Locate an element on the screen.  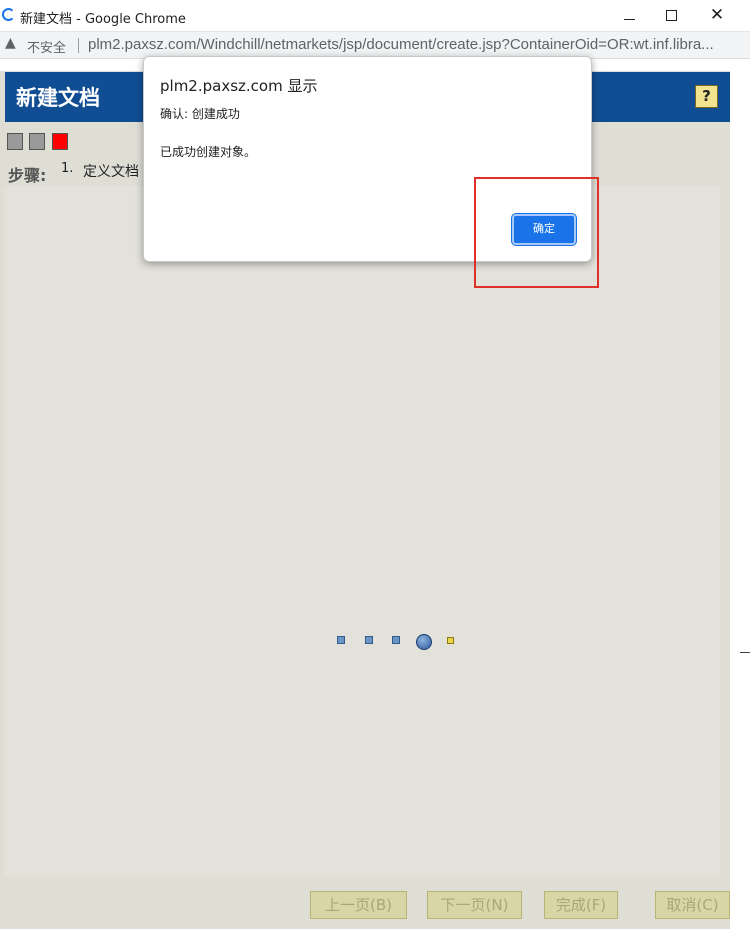
steps-label: 步骤: is located at coordinates (27, 175).